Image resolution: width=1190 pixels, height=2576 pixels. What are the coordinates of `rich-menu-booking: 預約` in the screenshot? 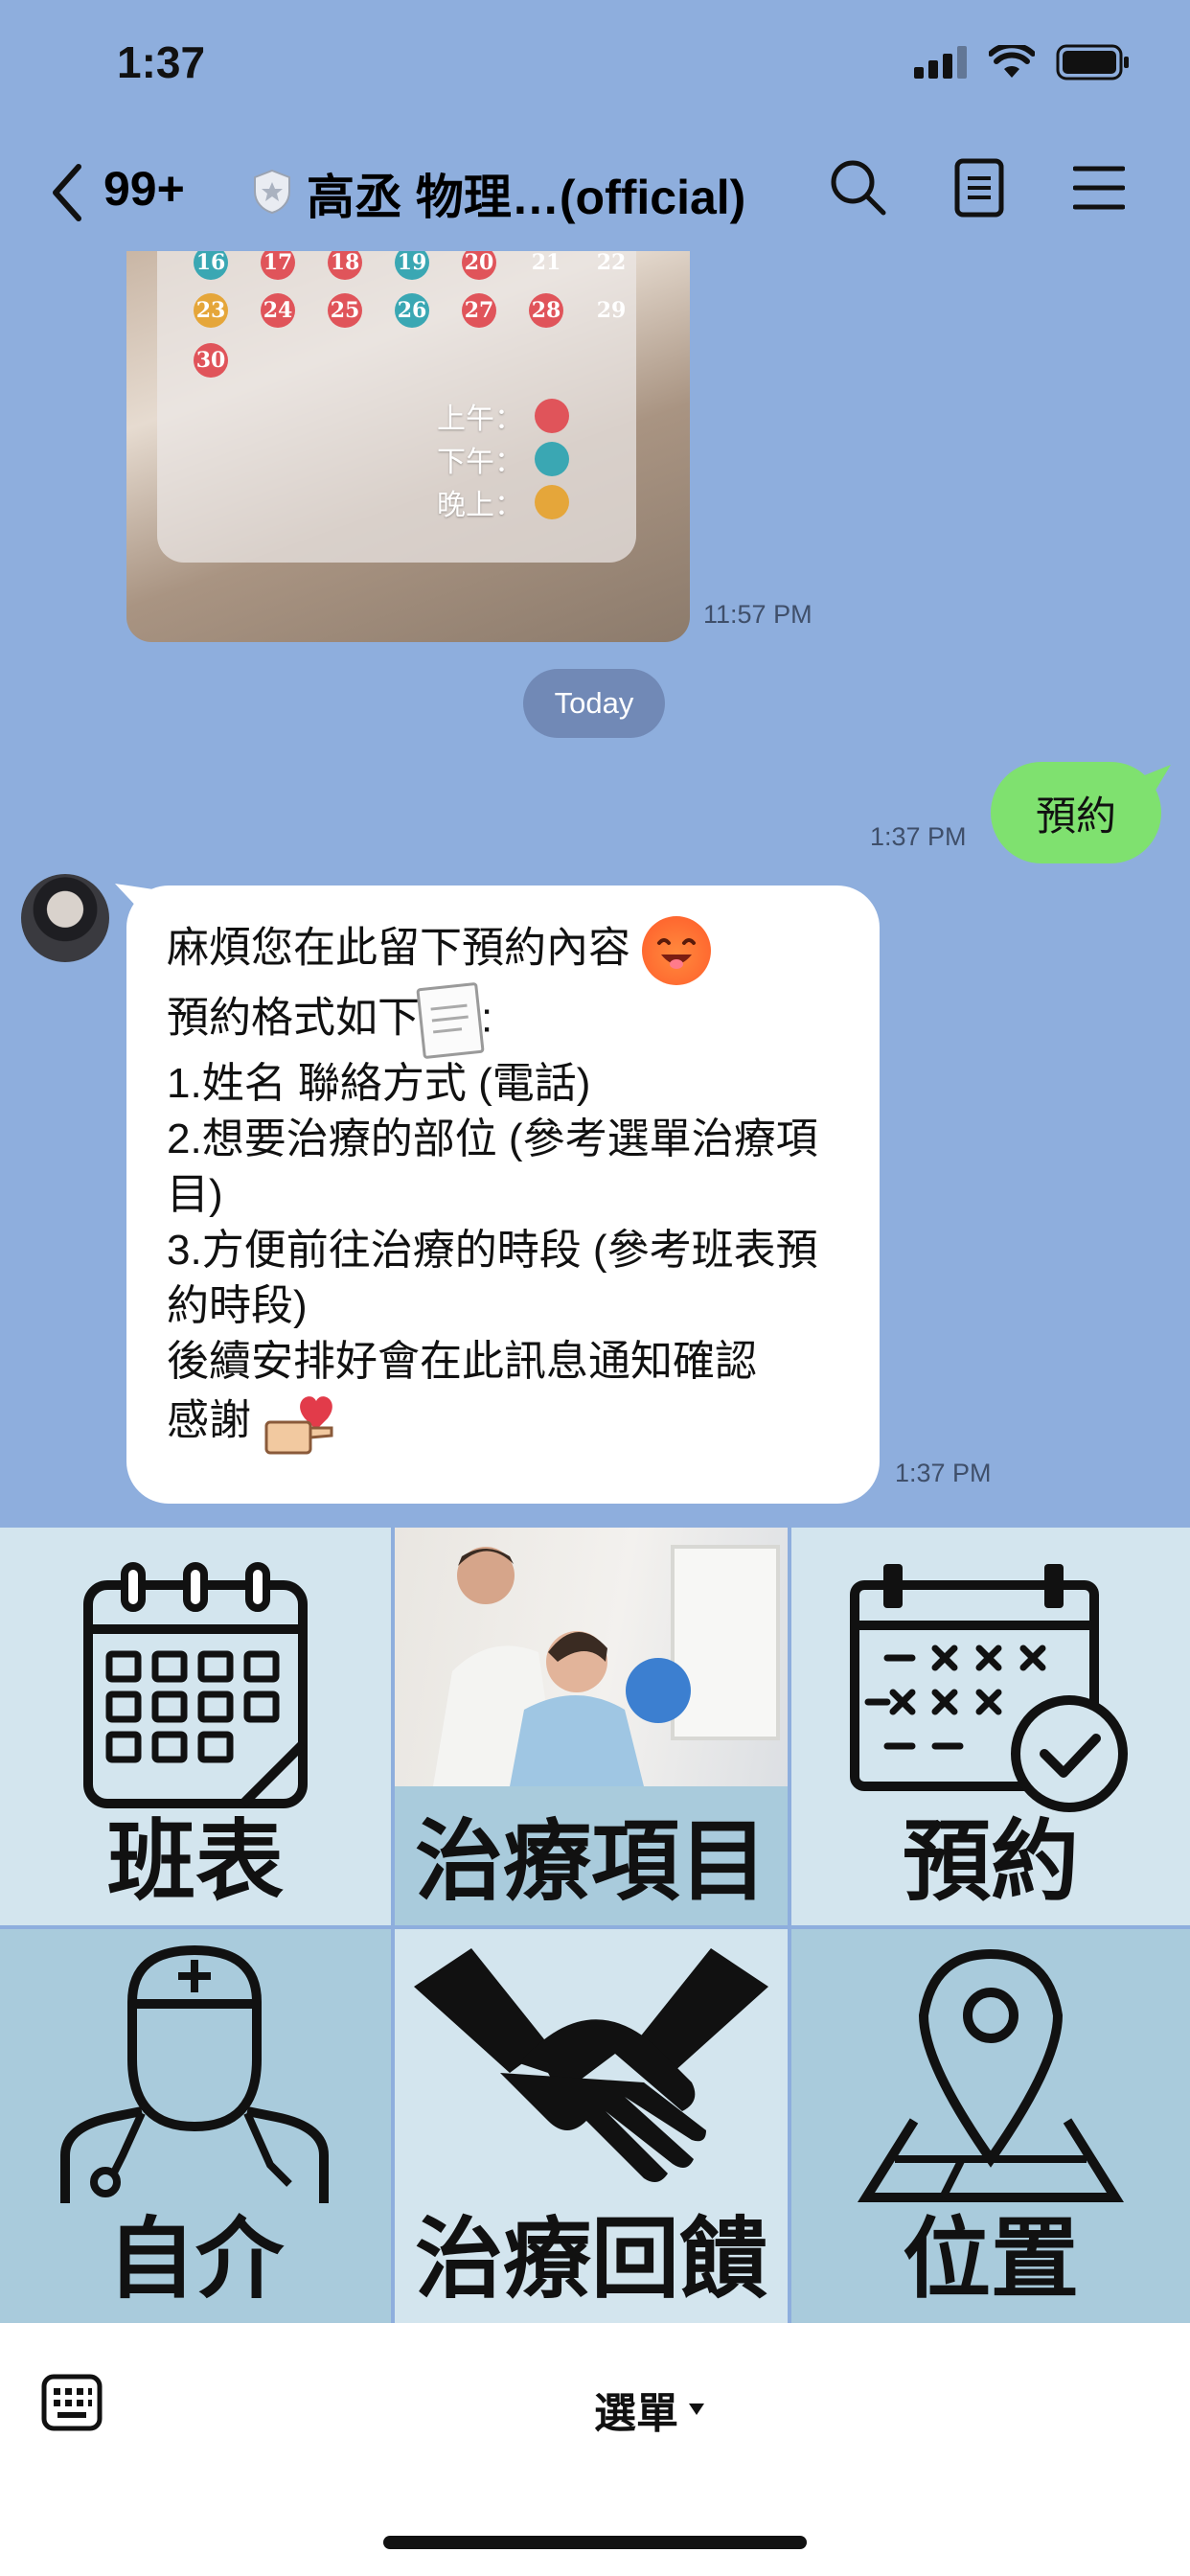 It's located at (990, 1726).